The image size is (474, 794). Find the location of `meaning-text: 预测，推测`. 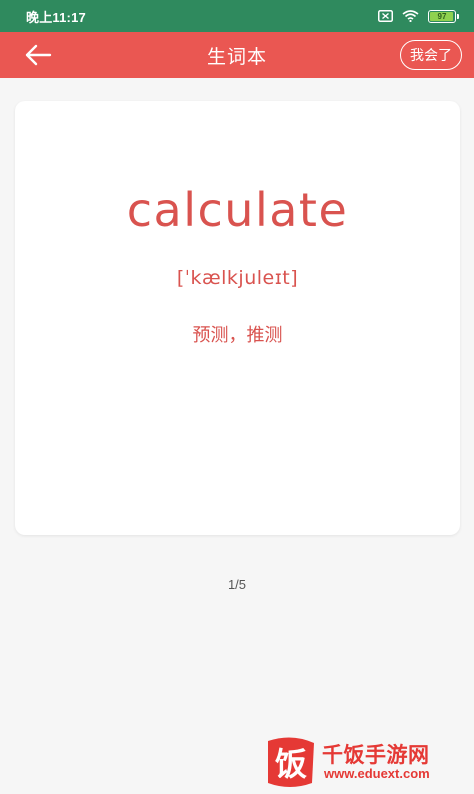

meaning-text: 预测，推测 is located at coordinates (237, 335).